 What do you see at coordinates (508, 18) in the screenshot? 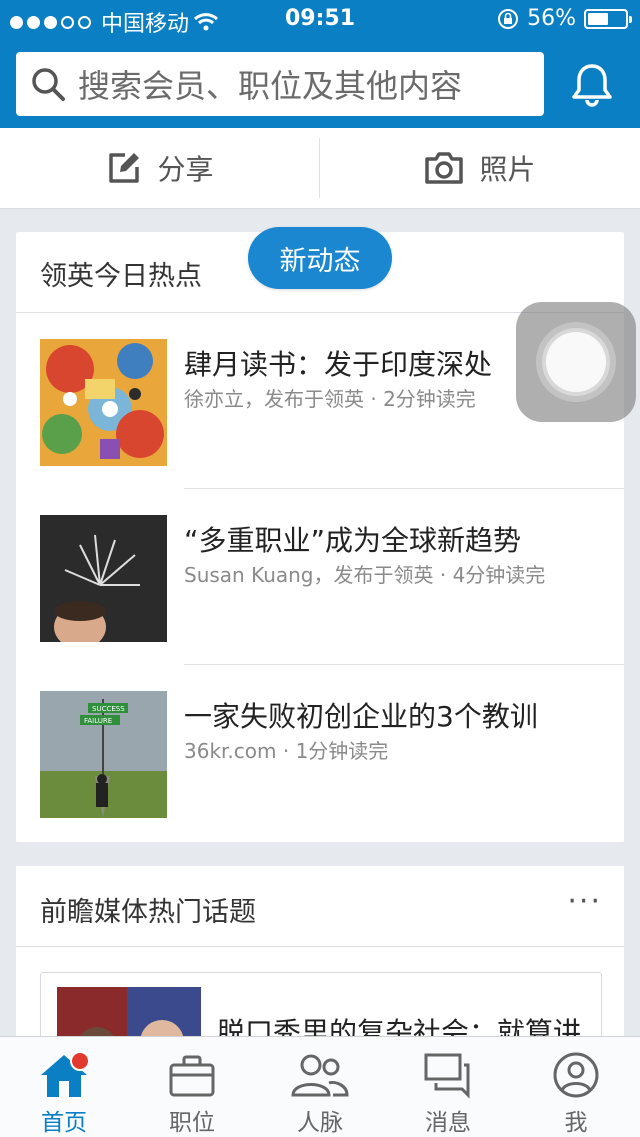
I see `rotation-lock-icon` at bounding box center [508, 18].